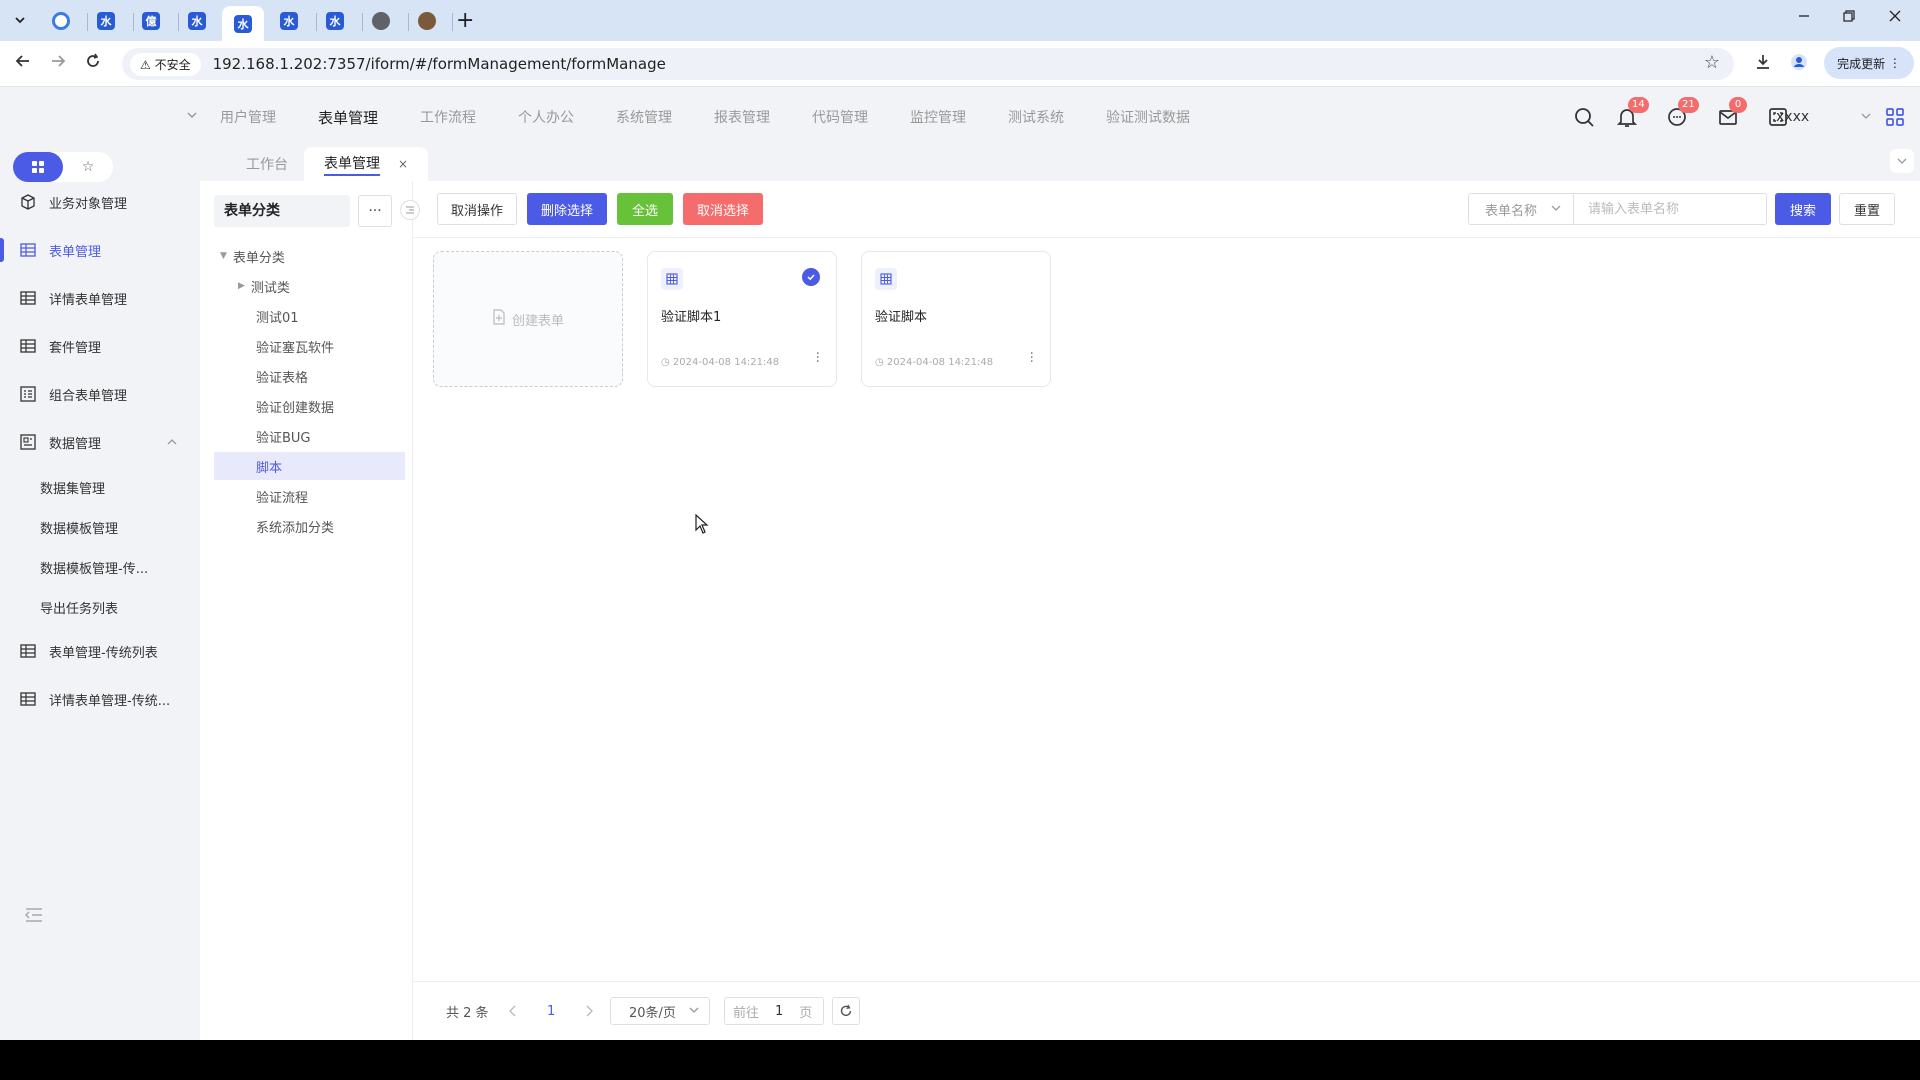 This screenshot has width=1920, height=1080. Describe the element at coordinates (477, 209) in the screenshot. I see `cancel-operation-button: 取消操作` at that location.